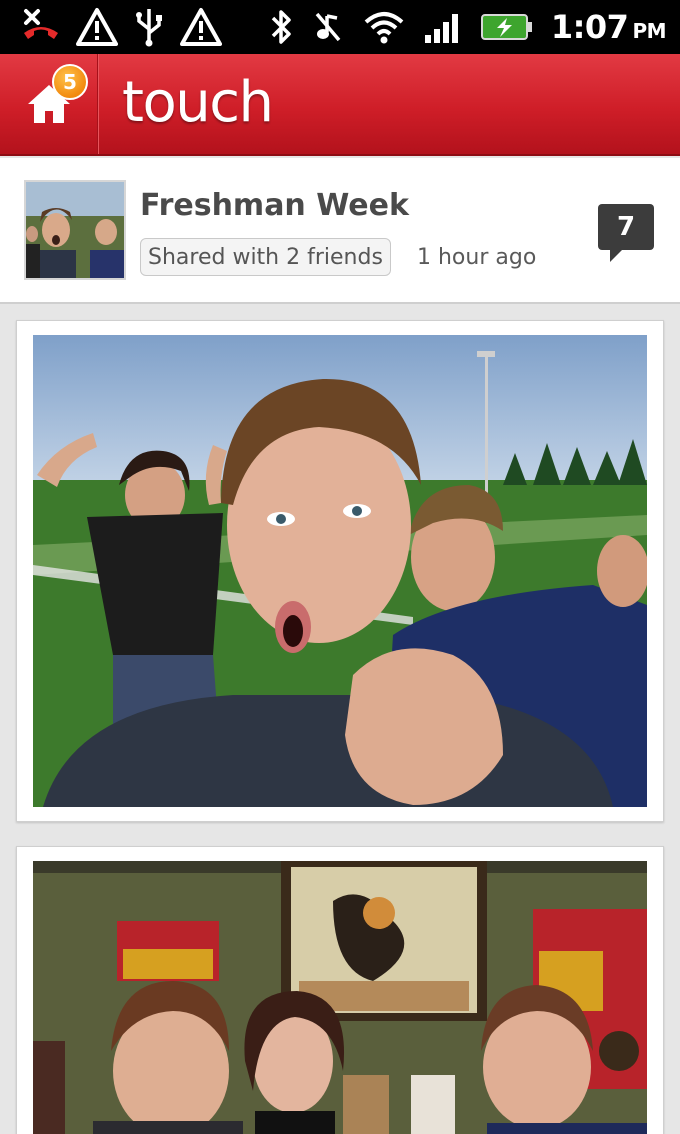  What do you see at coordinates (198, 102) in the screenshot?
I see `app-title: touch` at bounding box center [198, 102].